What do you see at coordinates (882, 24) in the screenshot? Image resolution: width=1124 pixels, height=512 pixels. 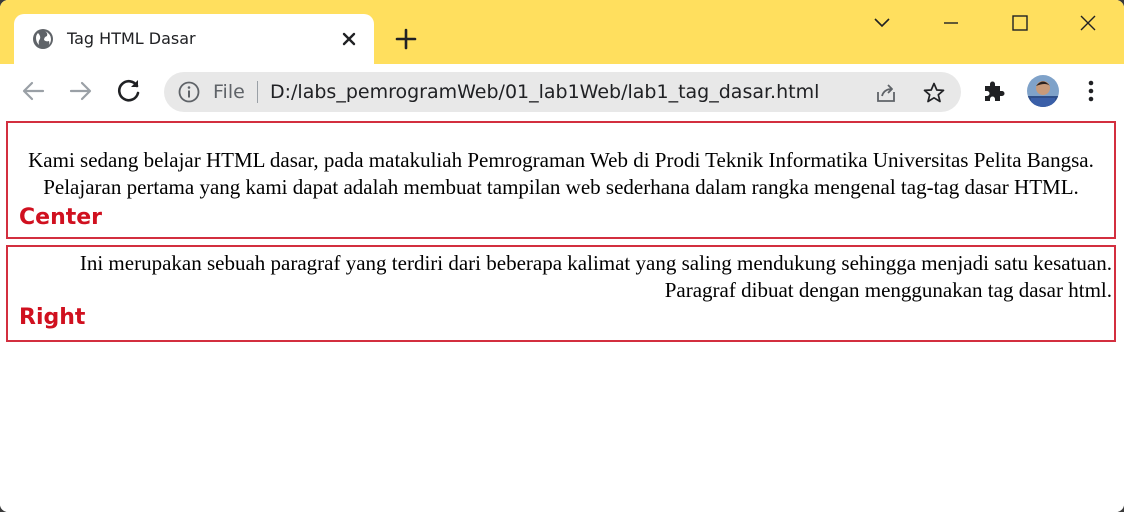 I see `tab-search-chevron-icon` at bounding box center [882, 24].